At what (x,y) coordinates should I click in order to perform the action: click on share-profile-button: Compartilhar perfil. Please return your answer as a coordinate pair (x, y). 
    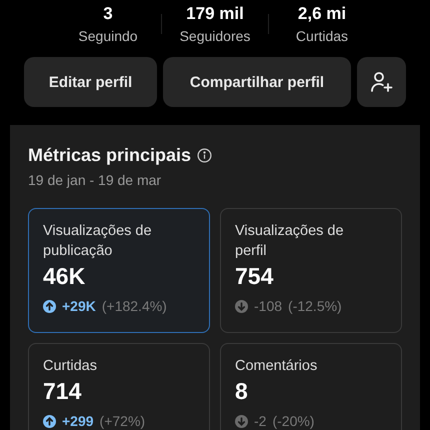
    Looking at the image, I should click on (257, 82).